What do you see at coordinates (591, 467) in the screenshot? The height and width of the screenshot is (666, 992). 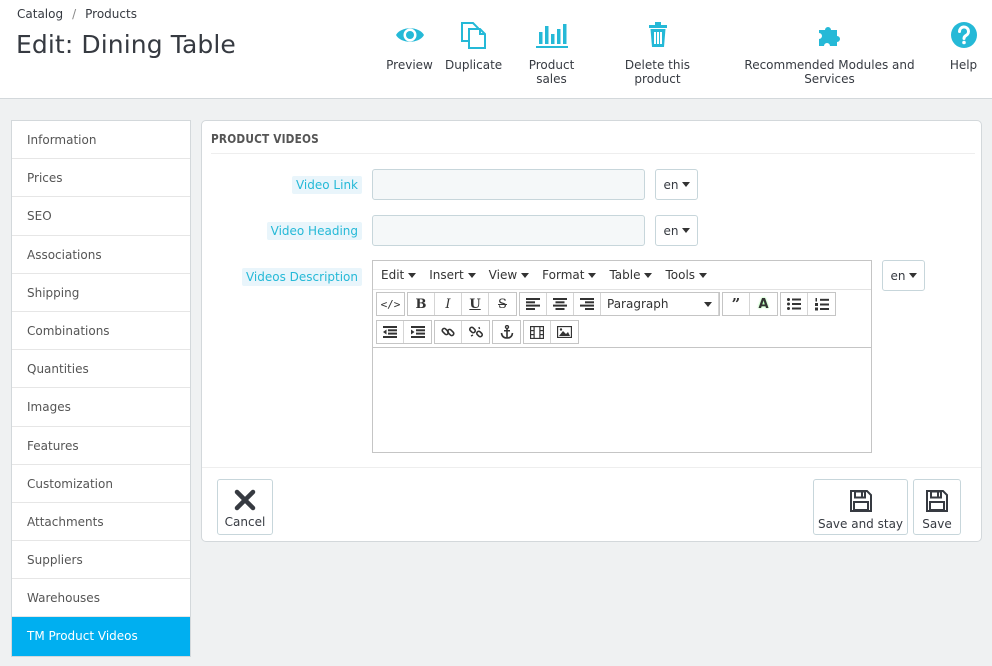 I see `panel-footer` at bounding box center [591, 467].